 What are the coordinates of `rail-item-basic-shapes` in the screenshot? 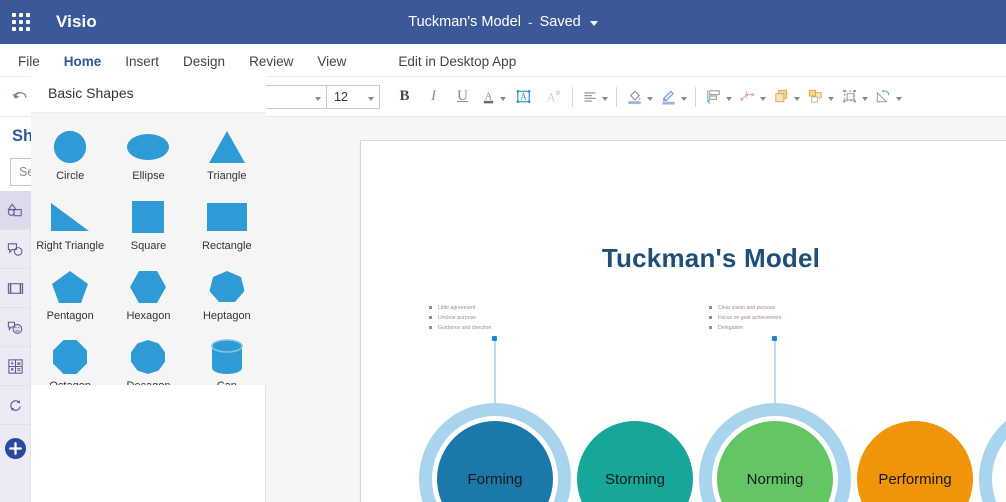 It's located at (15, 210).